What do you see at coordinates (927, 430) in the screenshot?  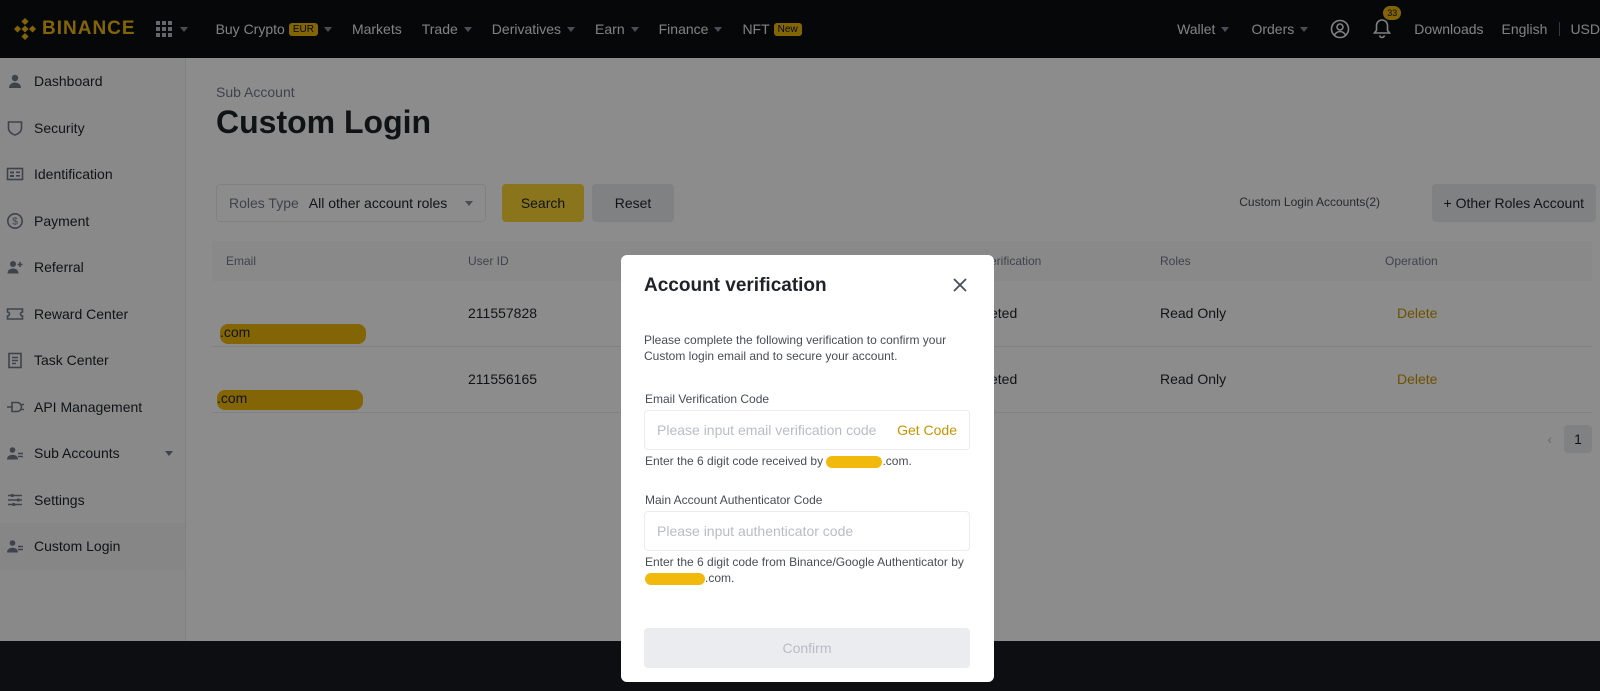 I see `get-code-button: Get Code` at bounding box center [927, 430].